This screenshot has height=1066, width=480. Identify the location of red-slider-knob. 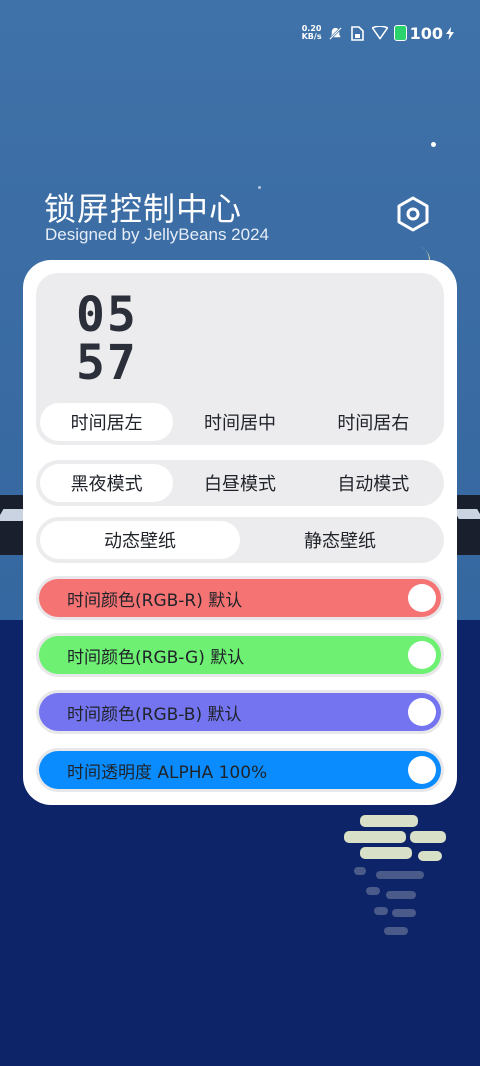
(422, 598).